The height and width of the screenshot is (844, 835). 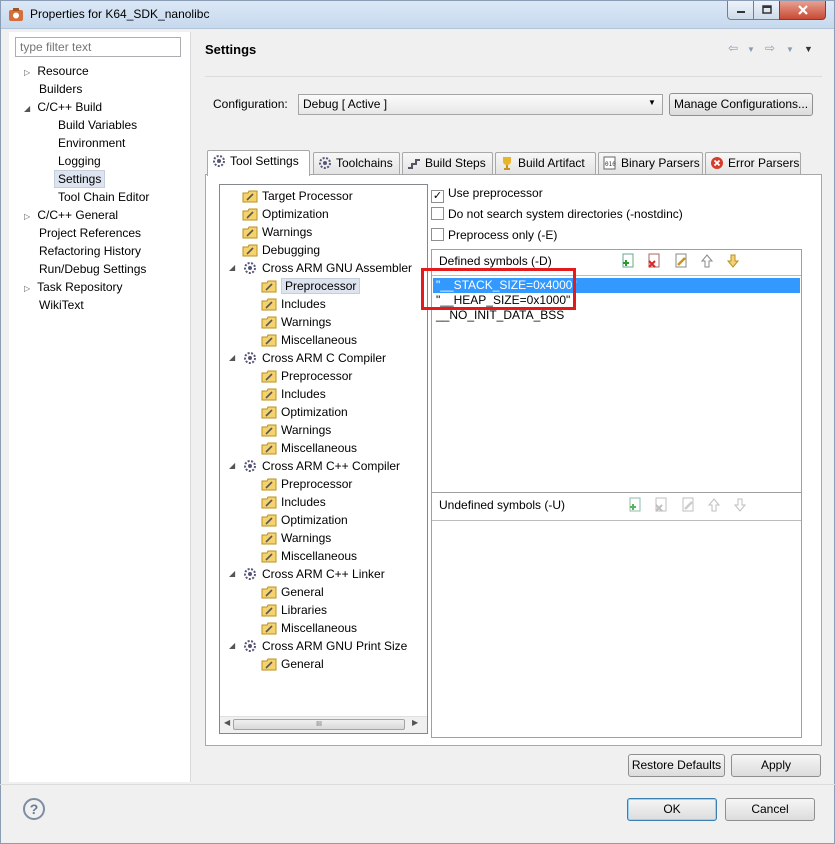 I want to click on tool-tree-item: Target Processor, so click(x=297, y=196).